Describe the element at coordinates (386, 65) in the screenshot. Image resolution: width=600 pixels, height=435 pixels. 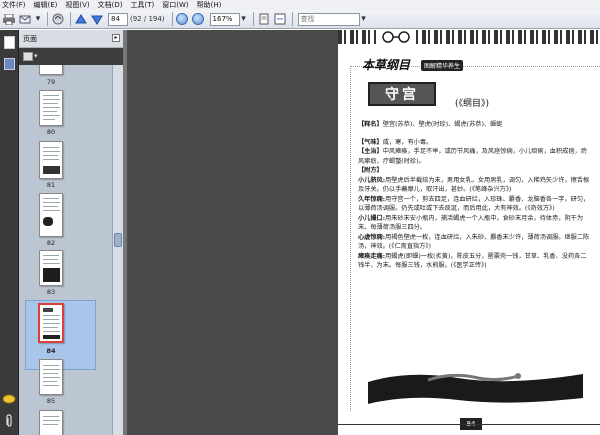
I see `book-header-title: 本草纲目` at that location.